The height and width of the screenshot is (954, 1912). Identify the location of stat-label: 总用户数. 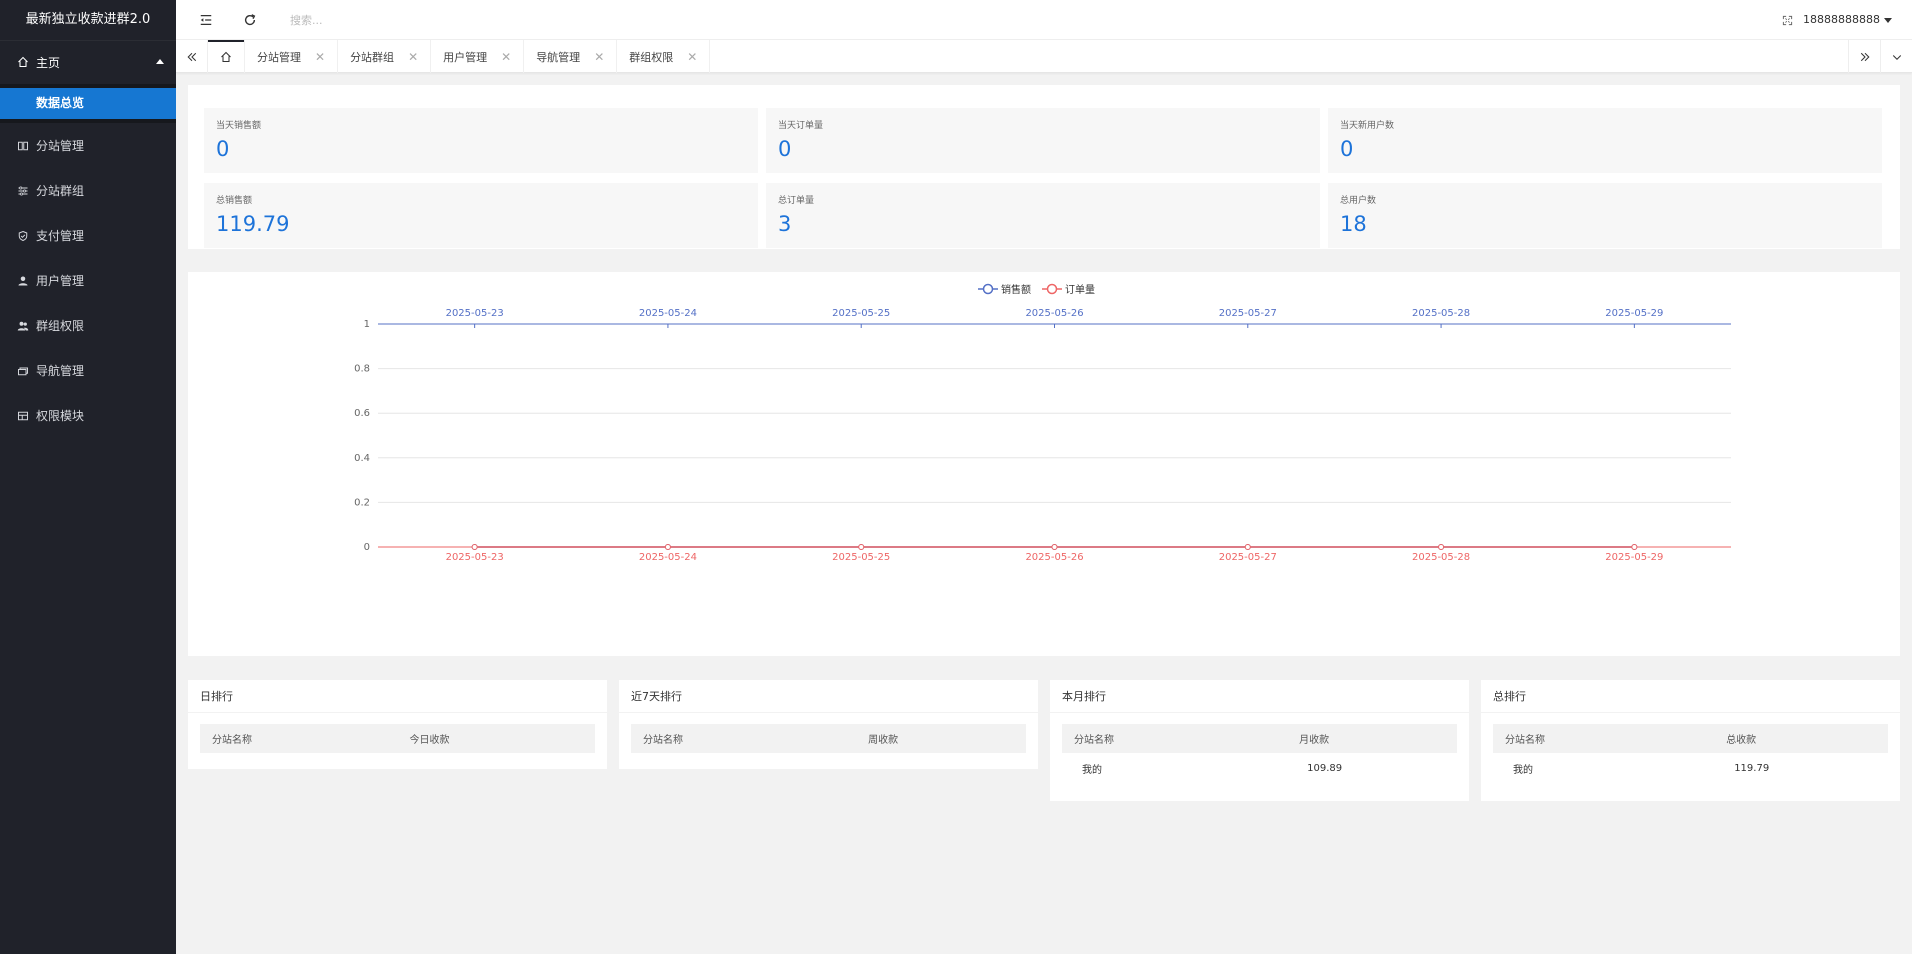
(1358, 201).